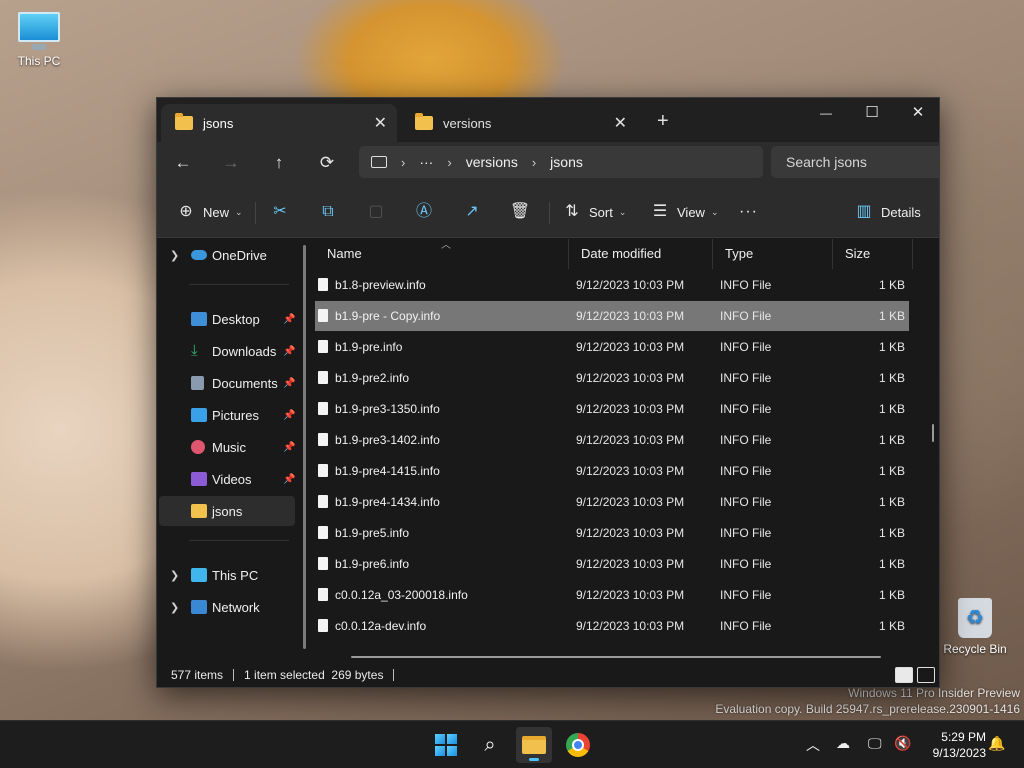 The height and width of the screenshot is (768, 1024). I want to click on paste-button: ▢, so click(376, 212).